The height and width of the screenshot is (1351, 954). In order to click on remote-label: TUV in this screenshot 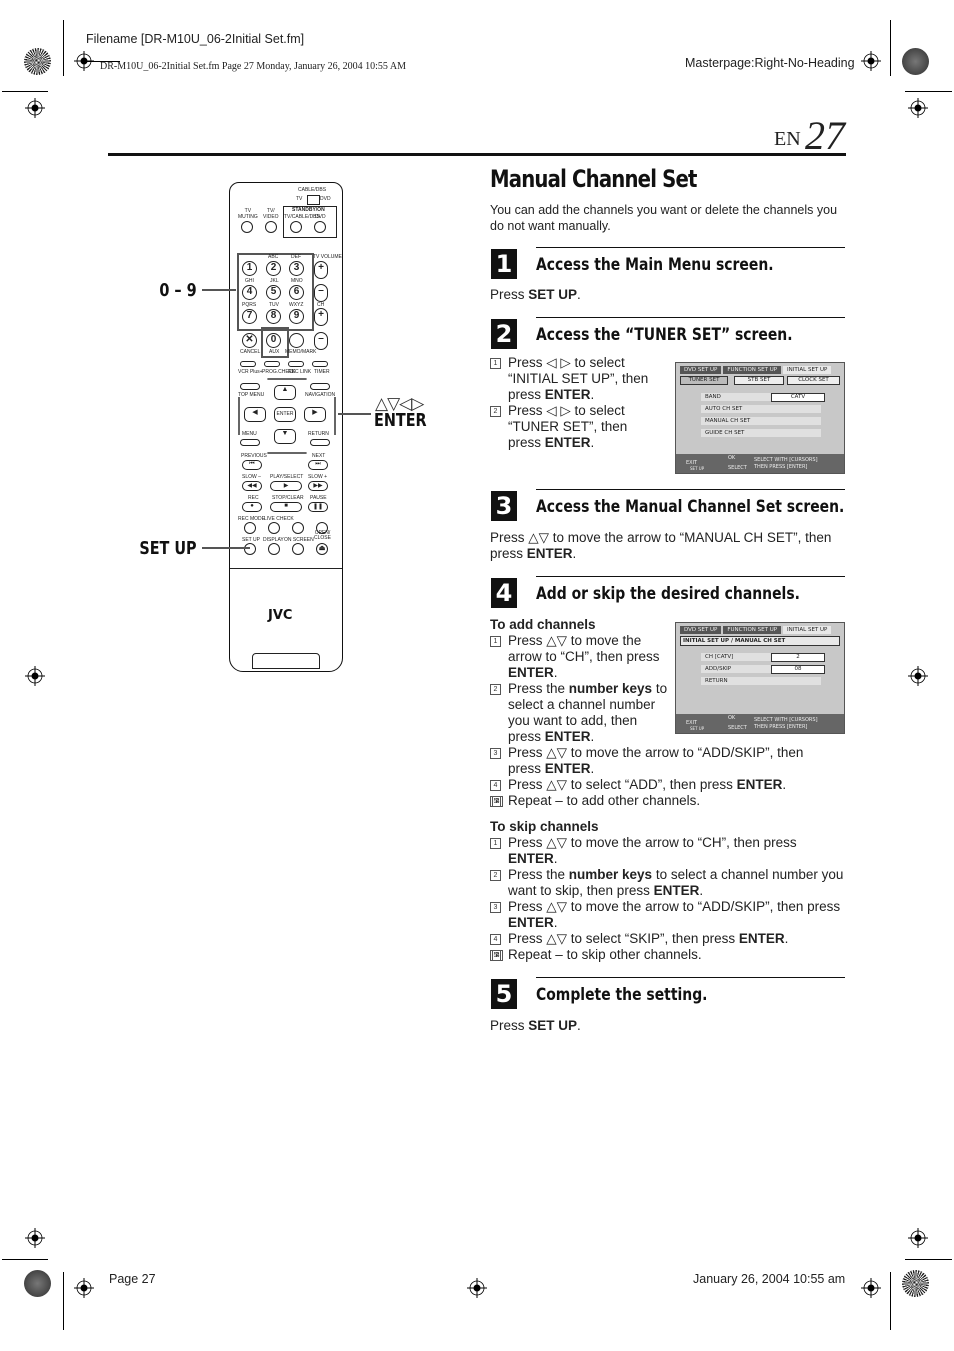, I will do `click(274, 305)`.